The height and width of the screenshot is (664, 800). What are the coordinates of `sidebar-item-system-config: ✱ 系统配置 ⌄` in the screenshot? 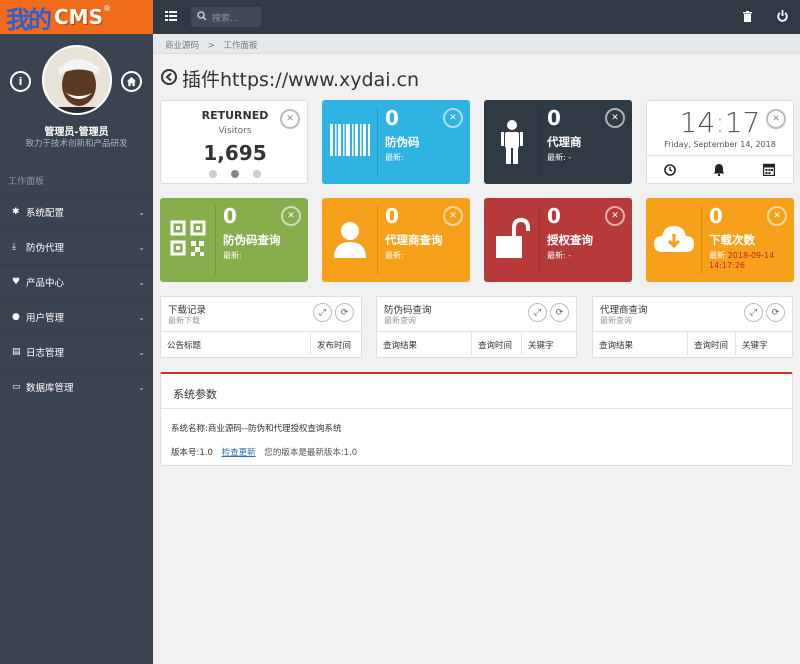 It's located at (76, 211).